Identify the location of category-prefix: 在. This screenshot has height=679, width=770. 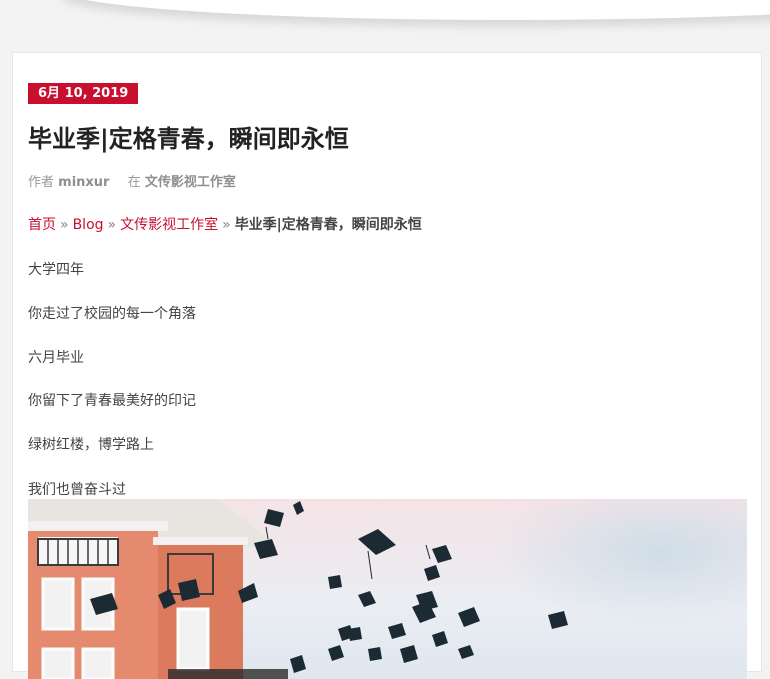
(134, 182).